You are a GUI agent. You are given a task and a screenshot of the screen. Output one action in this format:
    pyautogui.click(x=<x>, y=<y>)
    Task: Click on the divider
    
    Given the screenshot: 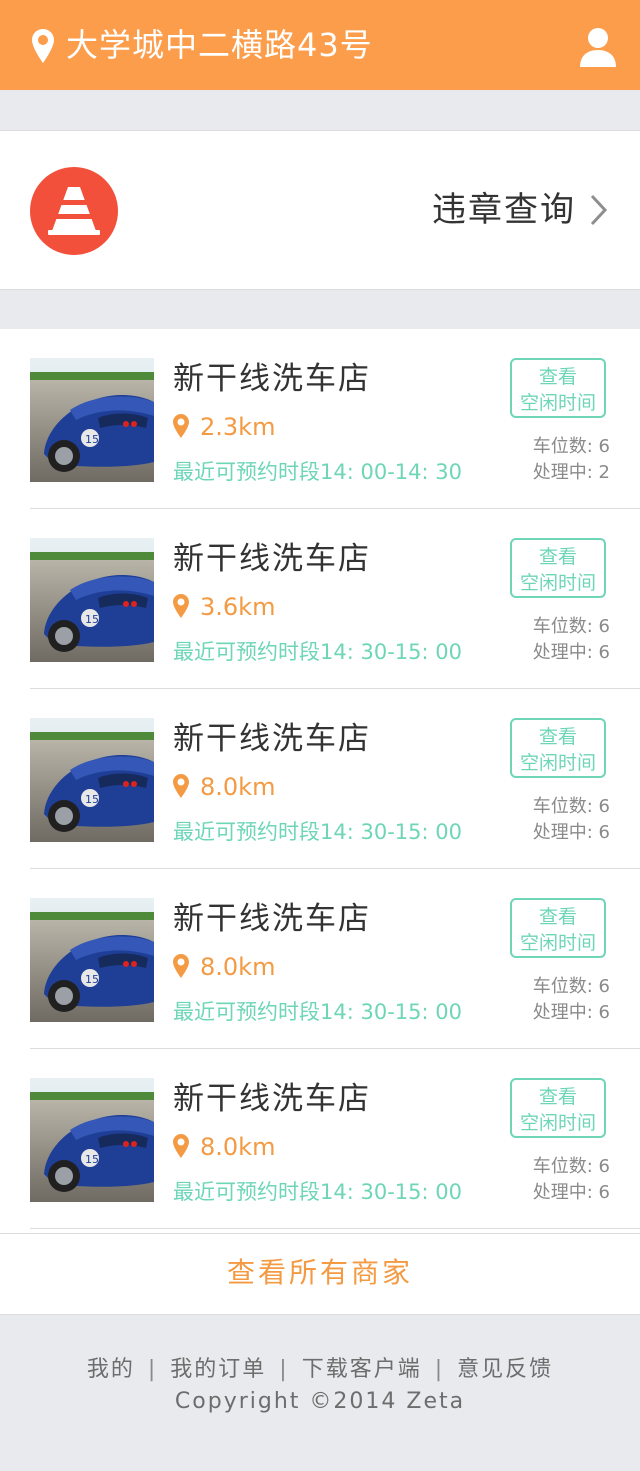 What is the action you would take?
    pyautogui.click(x=335, y=1228)
    